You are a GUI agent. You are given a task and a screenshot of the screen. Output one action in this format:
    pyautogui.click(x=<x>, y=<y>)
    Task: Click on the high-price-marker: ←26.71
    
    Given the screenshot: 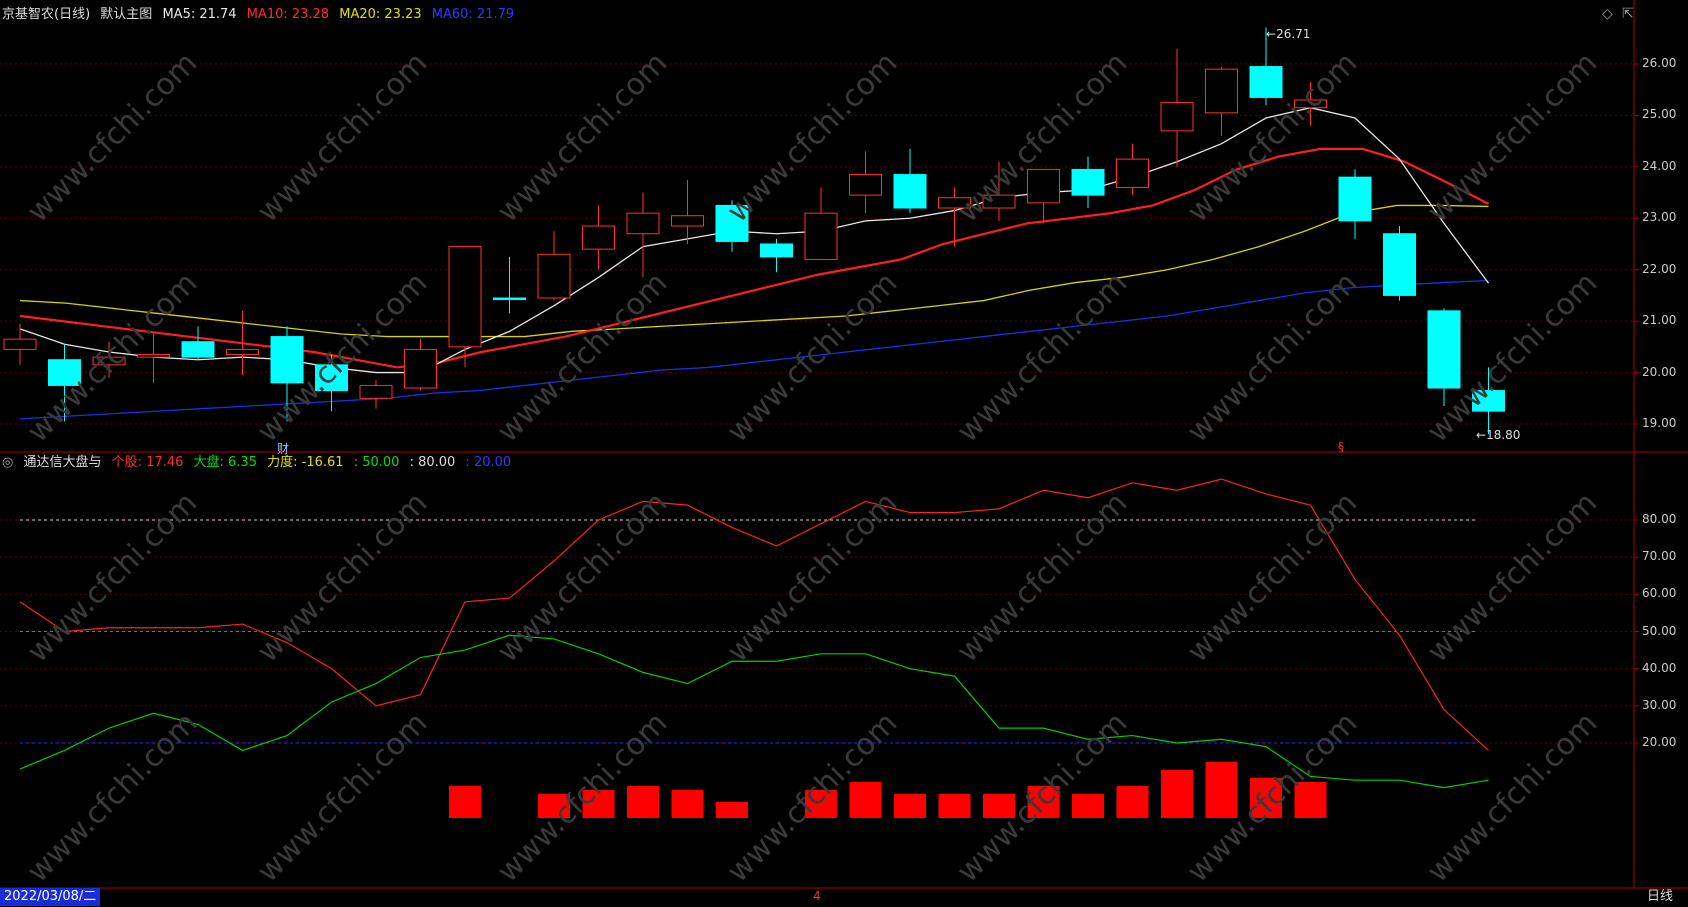 What is the action you would take?
    pyautogui.click(x=1288, y=34)
    